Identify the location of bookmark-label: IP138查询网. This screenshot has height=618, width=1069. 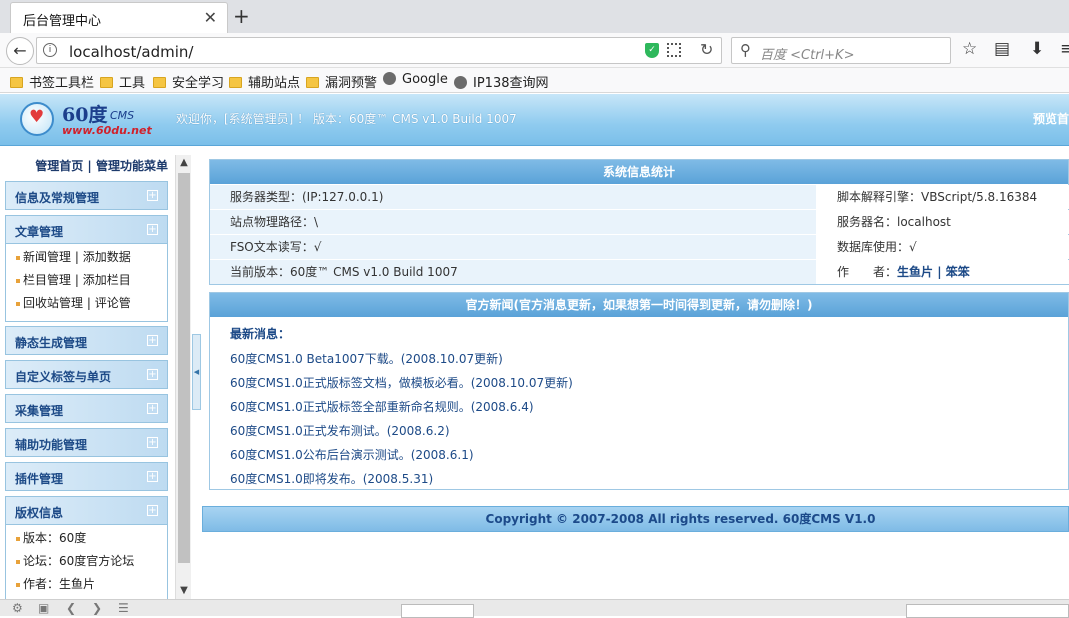
(511, 83).